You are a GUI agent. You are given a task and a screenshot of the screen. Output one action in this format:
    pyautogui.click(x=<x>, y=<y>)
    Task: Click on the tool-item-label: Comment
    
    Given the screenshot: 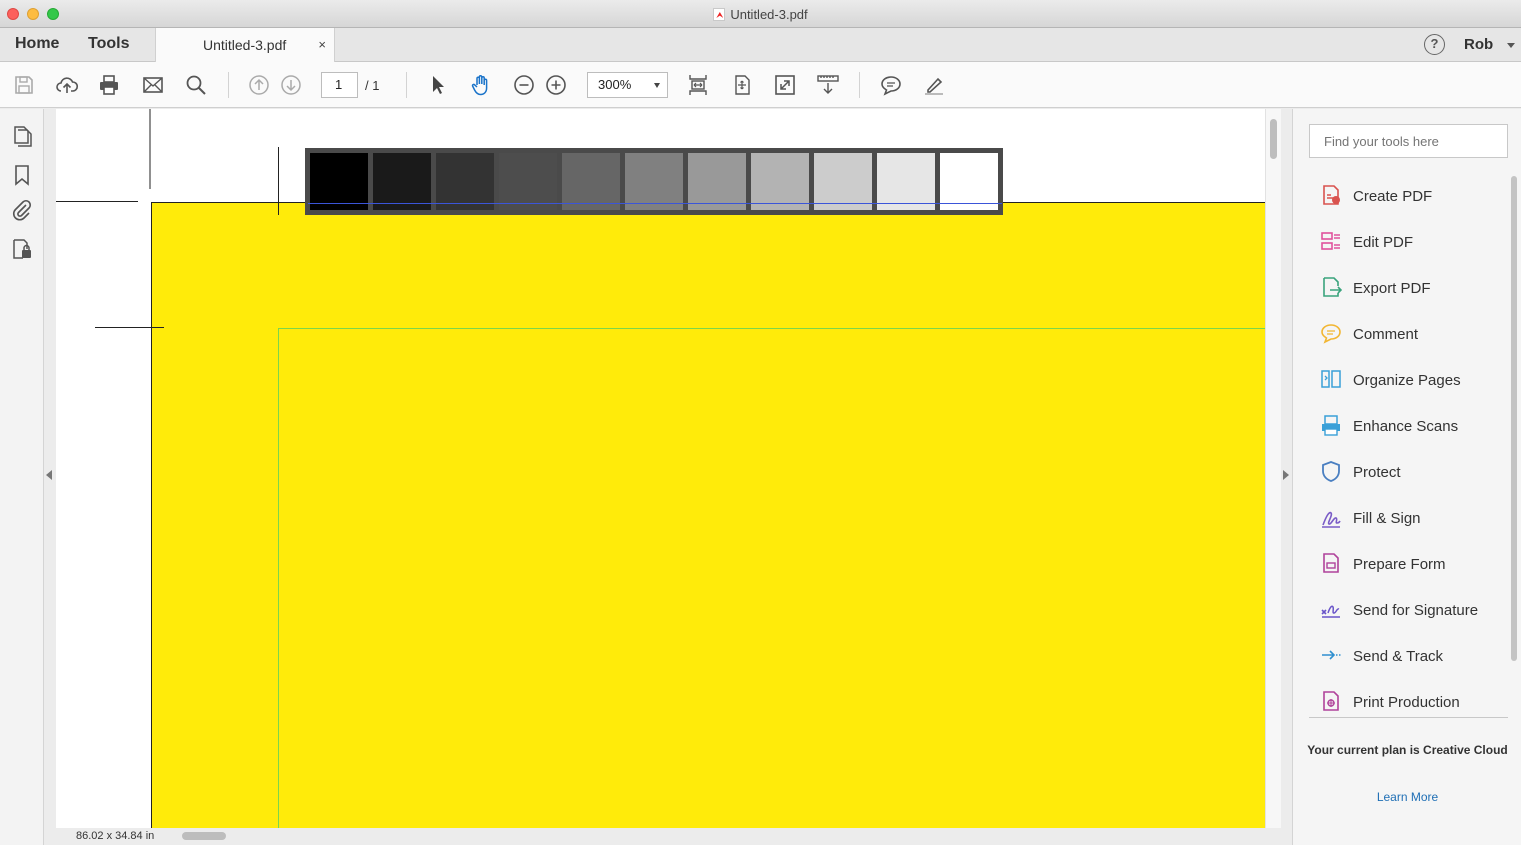 What is the action you would take?
    pyautogui.click(x=1386, y=334)
    